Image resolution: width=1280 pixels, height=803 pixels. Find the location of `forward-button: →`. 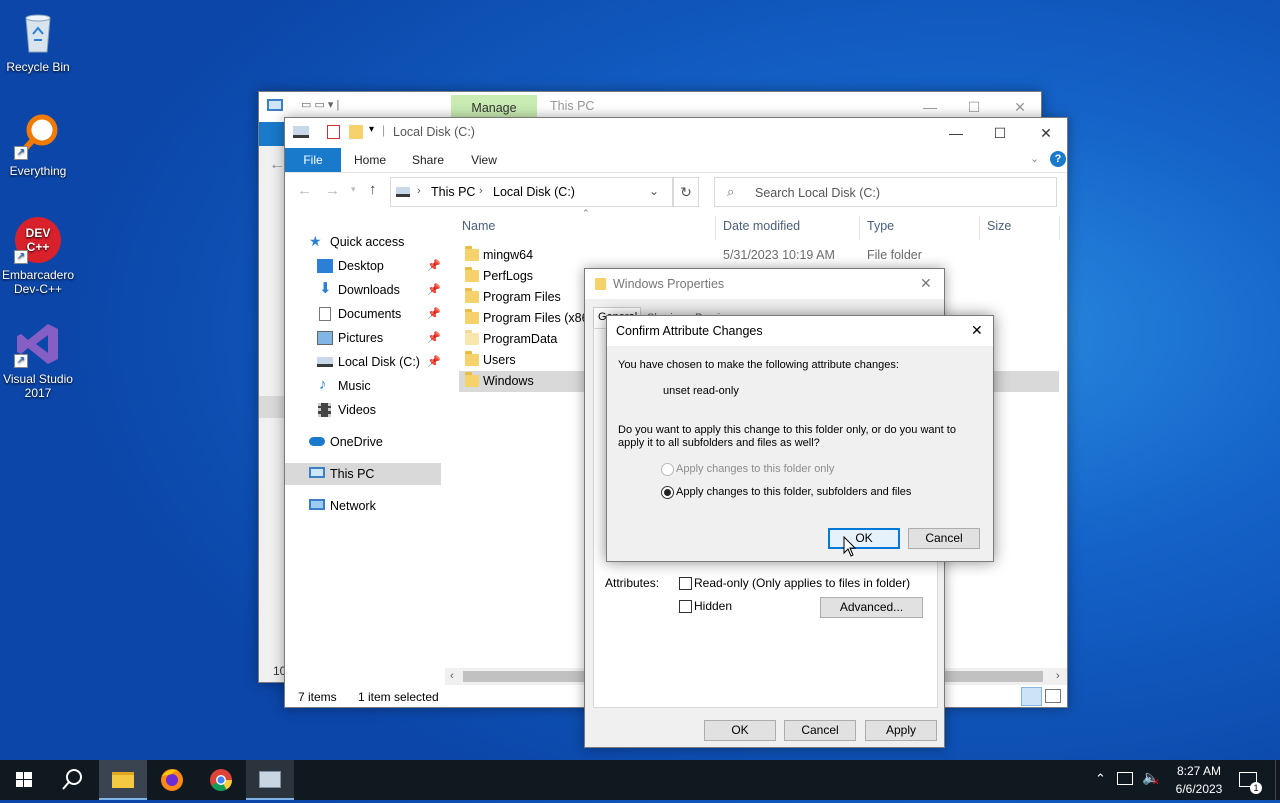

forward-button: → is located at coordinates (332, 190).